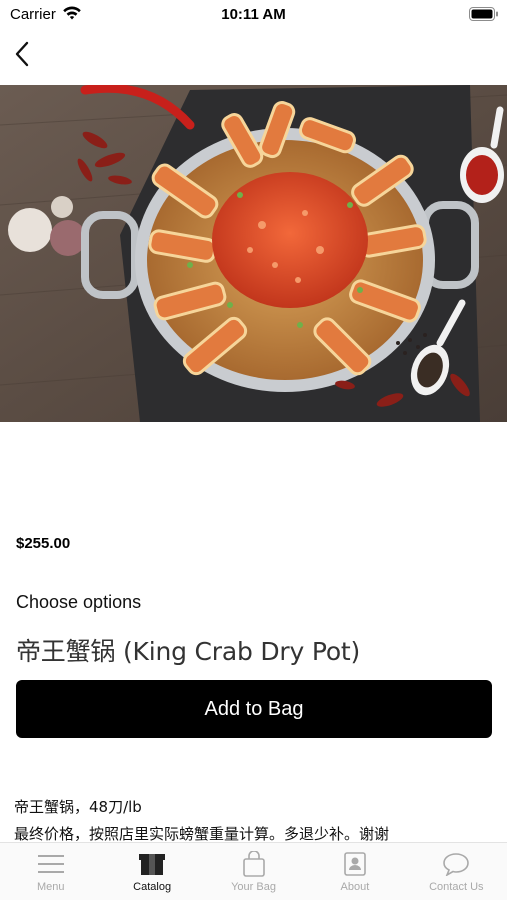  I want to click on choose-options-label: Choose options, so click(79, 602).